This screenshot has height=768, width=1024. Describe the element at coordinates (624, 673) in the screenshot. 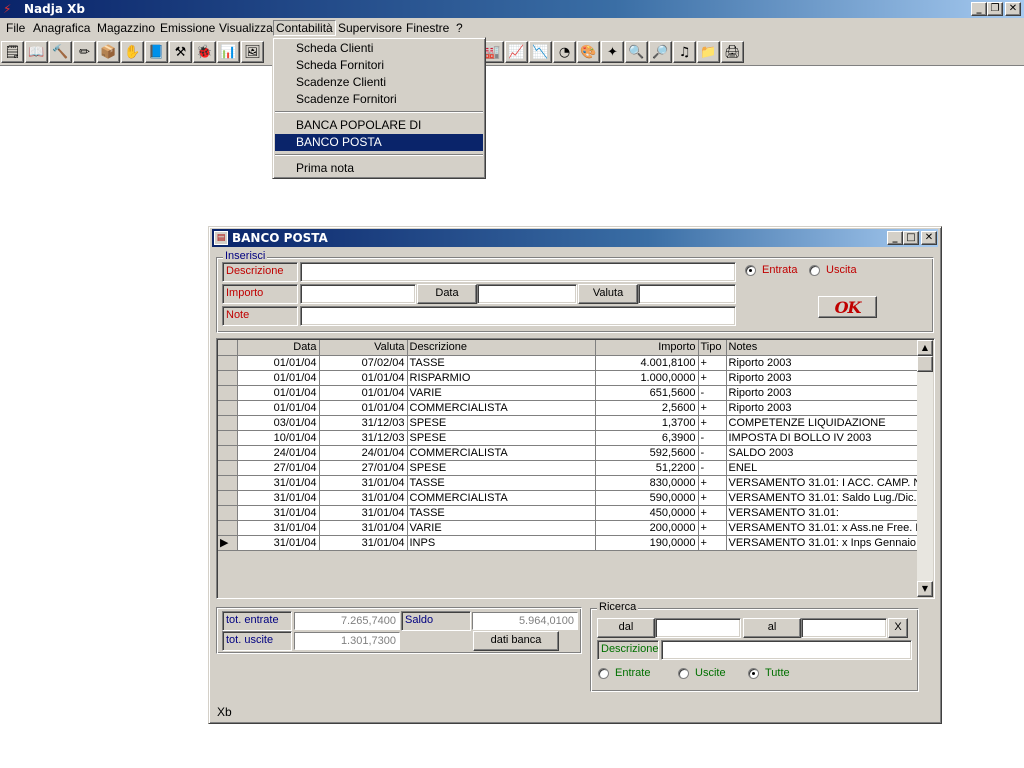

I see `entrate-radio: Entrate` at that location.